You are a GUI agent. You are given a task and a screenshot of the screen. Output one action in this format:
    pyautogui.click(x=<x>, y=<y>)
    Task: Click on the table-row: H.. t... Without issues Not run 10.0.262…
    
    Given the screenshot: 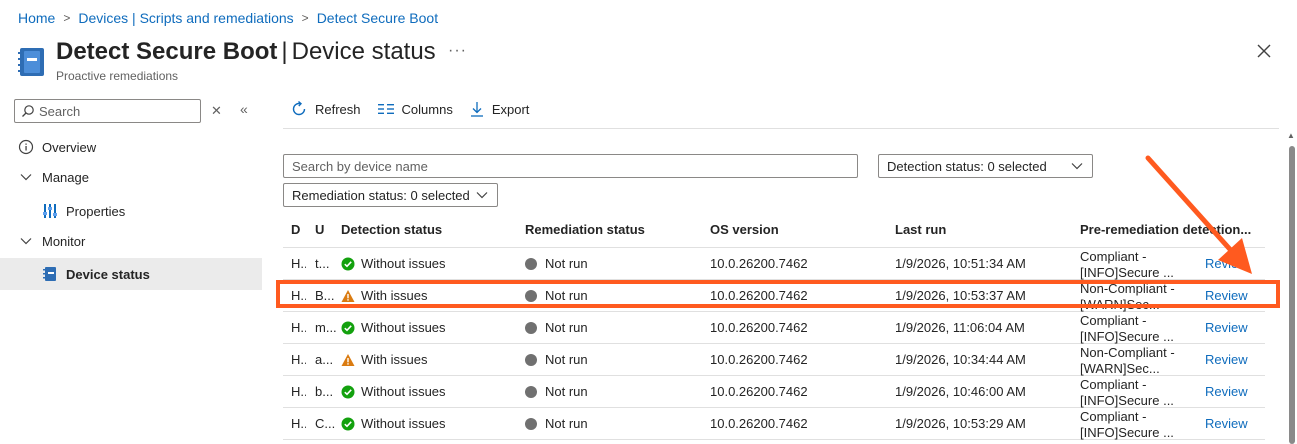 What is the action you would take?
    pyautogui.click(x=774, y=264)
    